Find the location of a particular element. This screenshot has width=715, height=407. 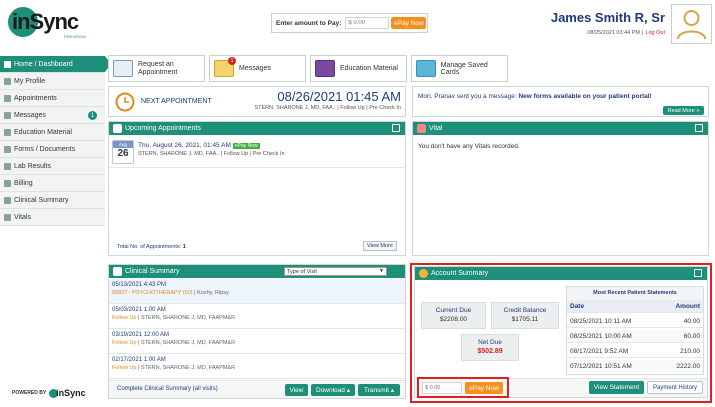

next-appointment-datetime: 08/26/2021 01:45 AM is located at coordinates (339, 96).